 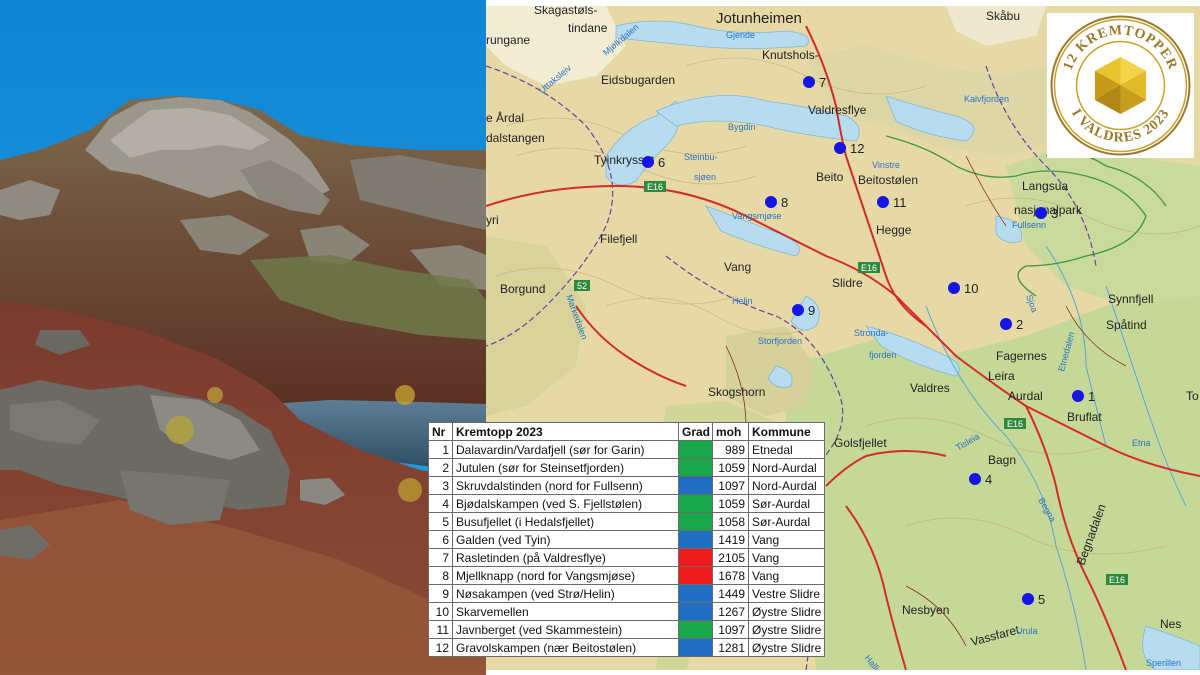 I want to click on row-kommune: Sør-Aurdal, so click(x=786, y=521).